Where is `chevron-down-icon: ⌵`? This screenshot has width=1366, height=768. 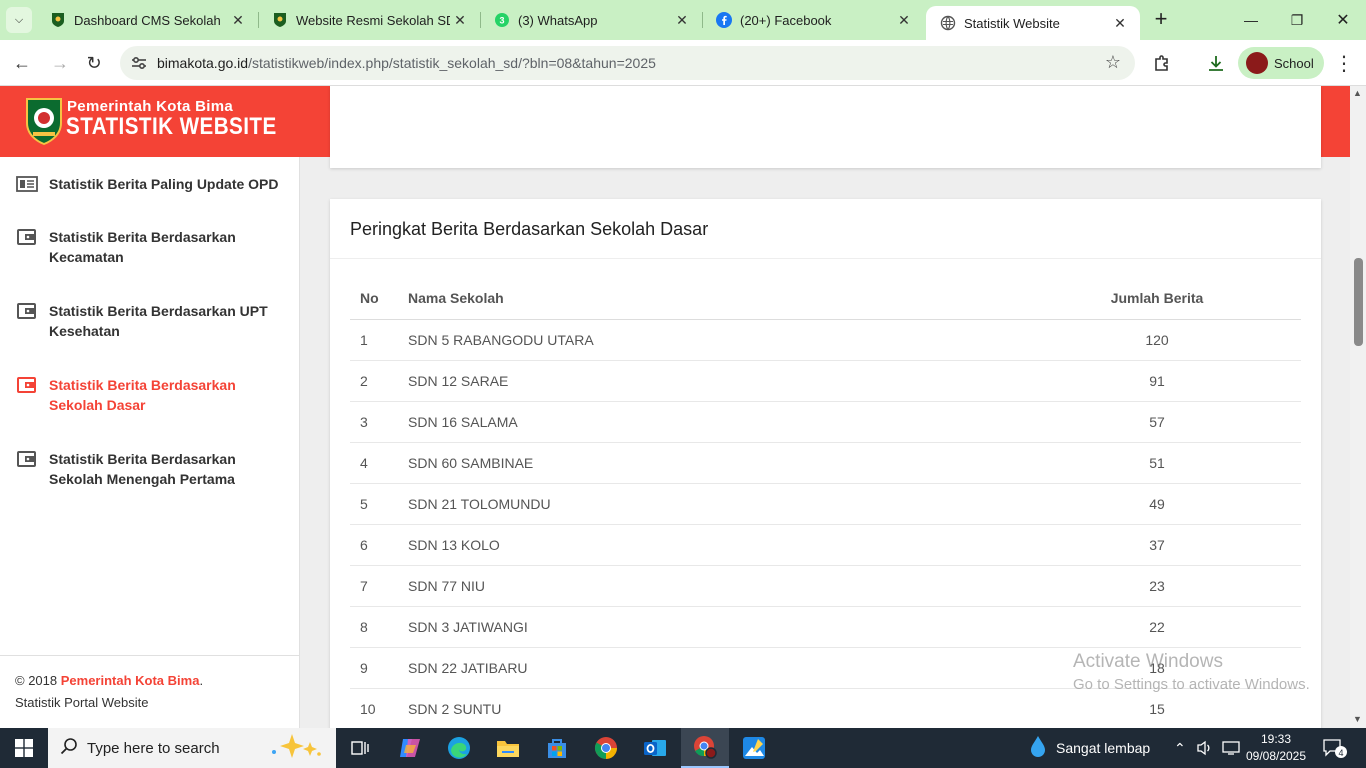 chevron-down-icon: ⌵ is located at coordinates (19, 19).